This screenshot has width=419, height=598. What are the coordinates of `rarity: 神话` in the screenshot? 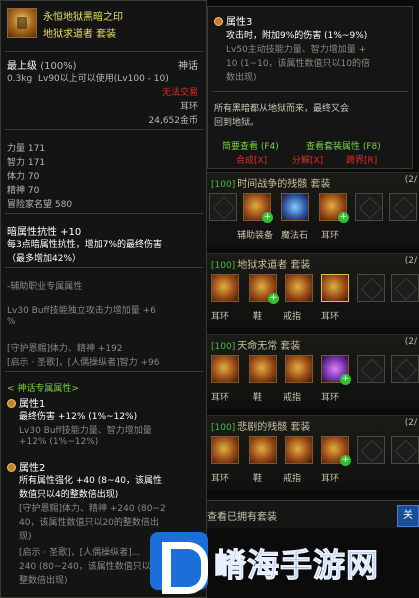 It's located at (188, 66).